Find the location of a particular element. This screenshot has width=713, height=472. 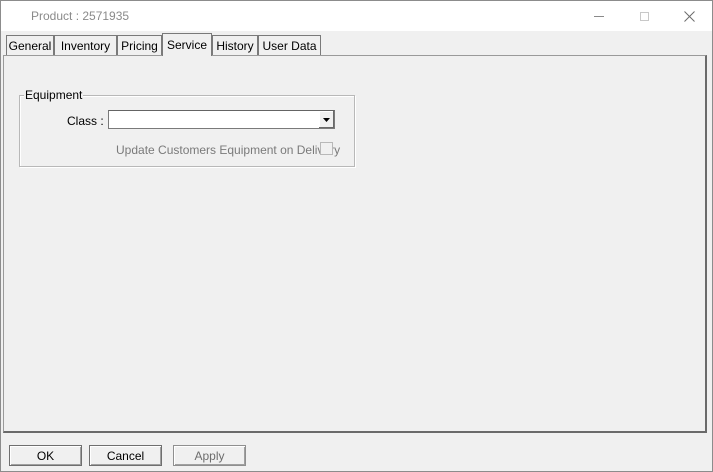

apply-button: Apply is located at coordinates (209, 455).